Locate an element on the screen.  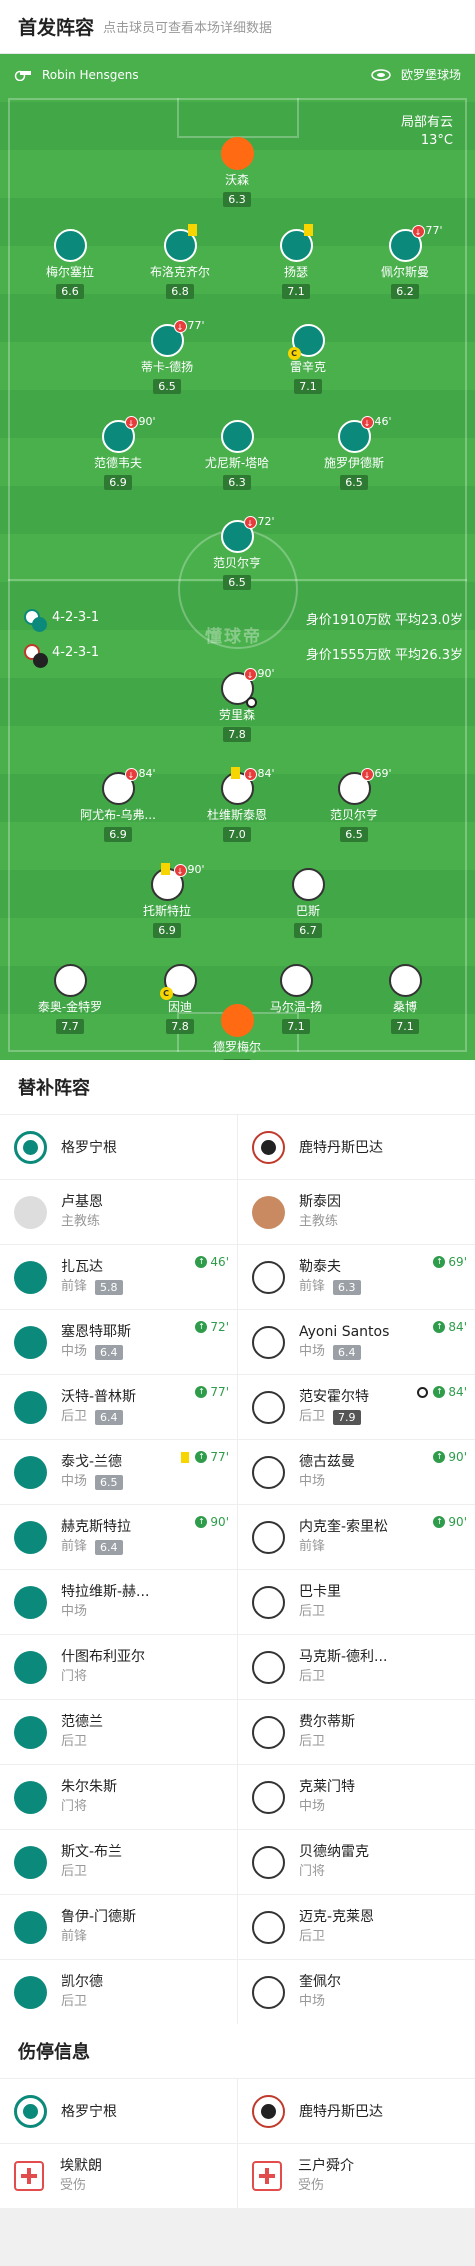
subs-title: 替补阵容 is located at coordinates (54, 1088).